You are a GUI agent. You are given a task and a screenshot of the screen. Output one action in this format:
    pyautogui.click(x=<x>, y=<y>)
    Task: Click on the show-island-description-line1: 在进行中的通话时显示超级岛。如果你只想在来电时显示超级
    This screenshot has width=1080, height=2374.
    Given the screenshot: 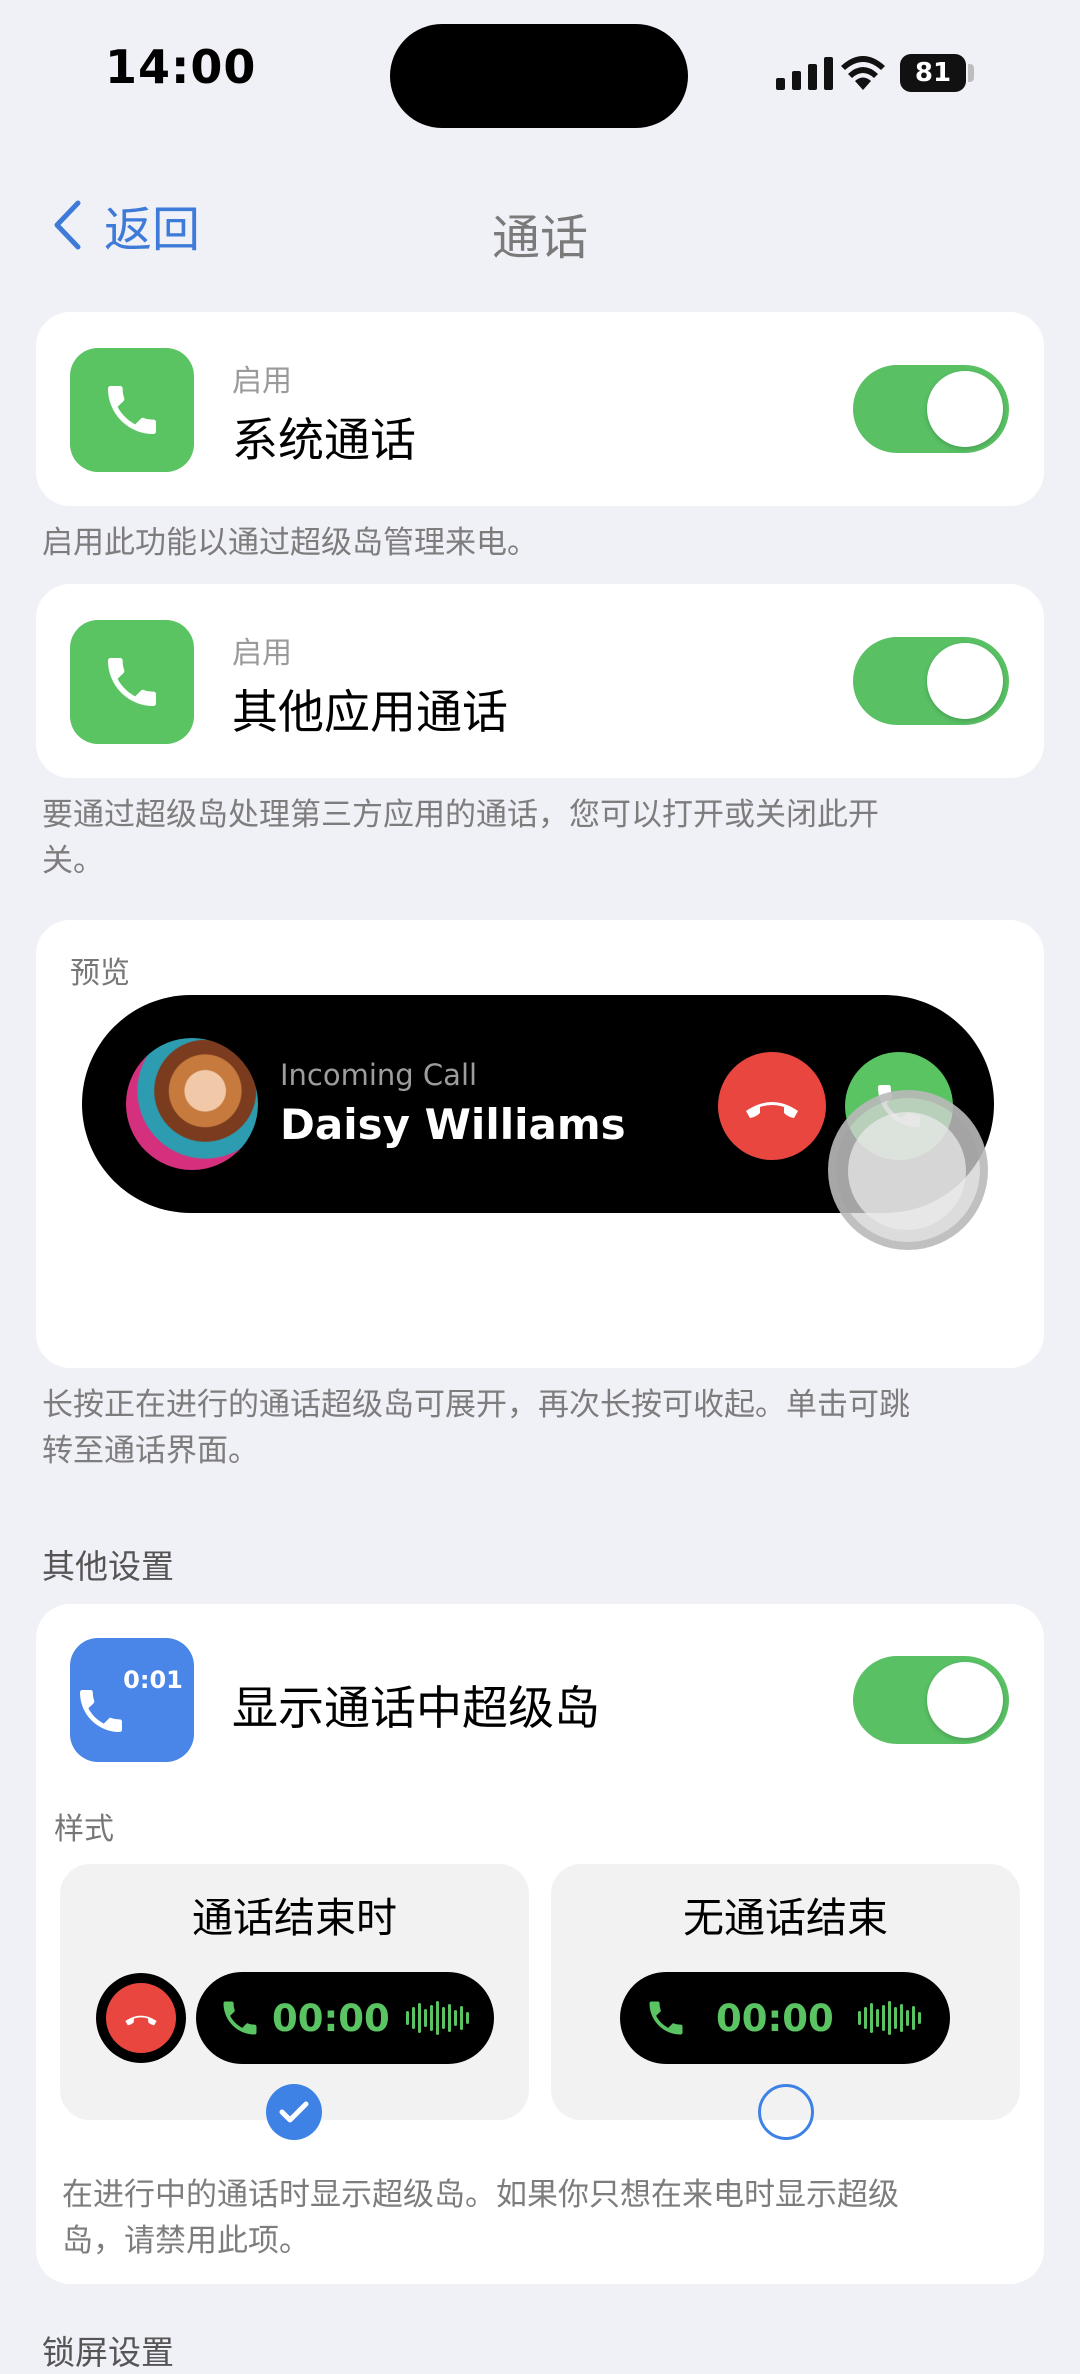 What is the action you would take?
    pyautogui.click(x=480, y=2195)
    